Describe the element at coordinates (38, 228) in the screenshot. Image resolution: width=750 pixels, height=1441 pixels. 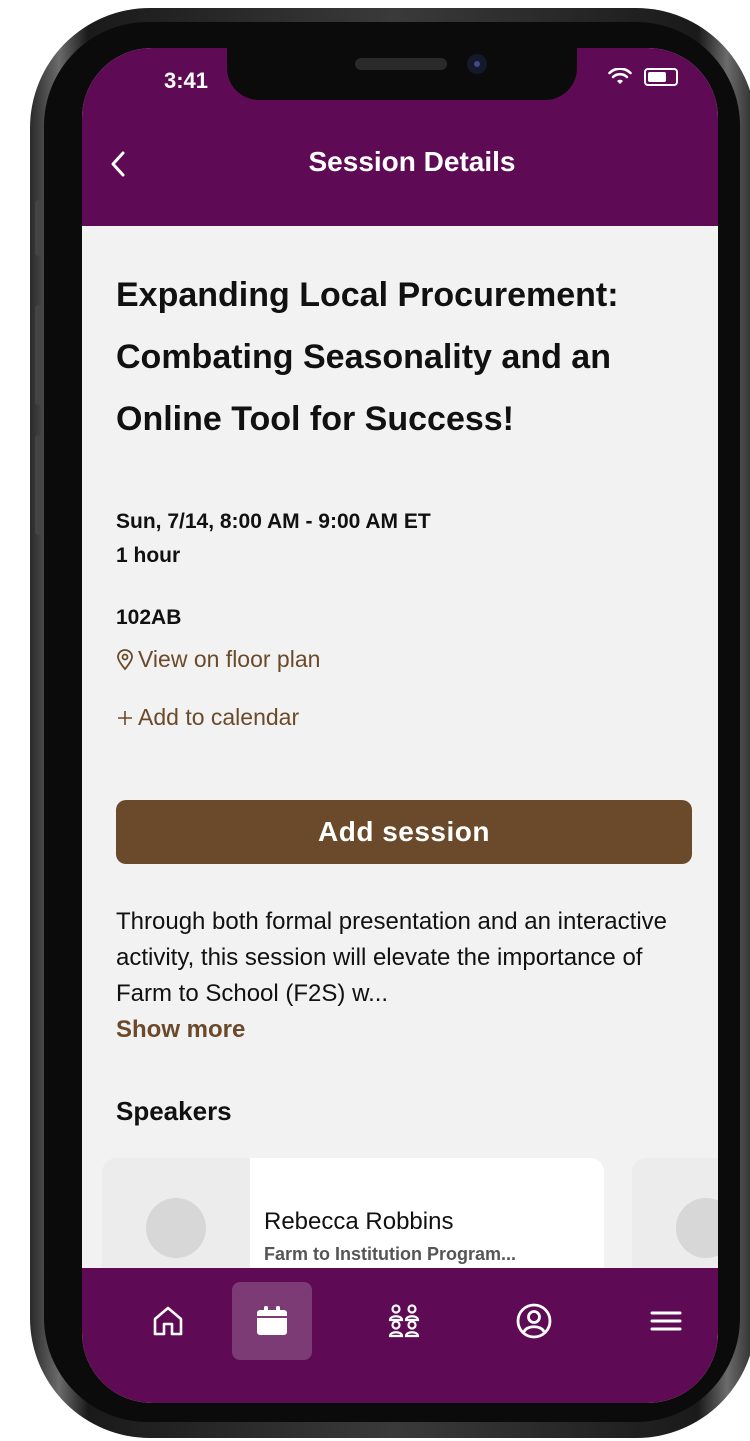
I see `mute-switch` at that location.